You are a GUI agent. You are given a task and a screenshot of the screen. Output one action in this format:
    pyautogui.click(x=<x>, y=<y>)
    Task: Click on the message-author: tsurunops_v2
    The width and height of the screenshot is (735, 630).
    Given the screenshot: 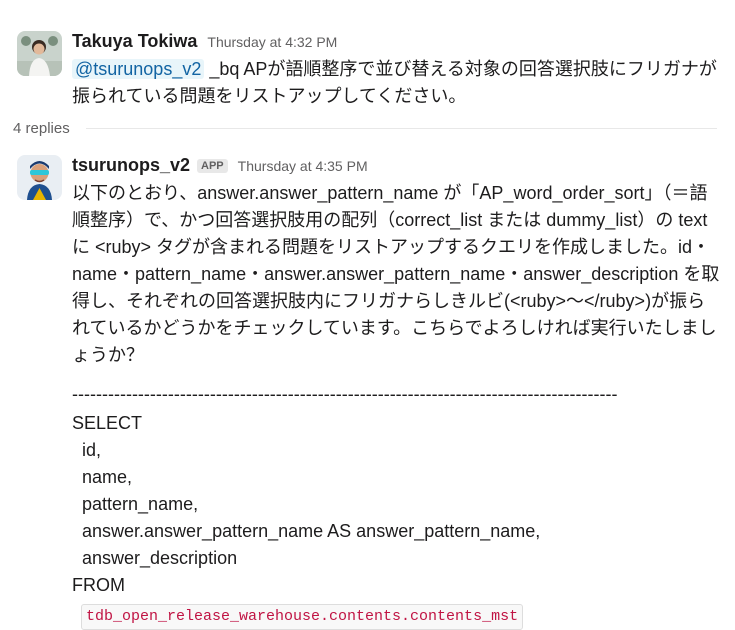 What is the action you would take?
    pyautogui.click(x=131, y=165)
    